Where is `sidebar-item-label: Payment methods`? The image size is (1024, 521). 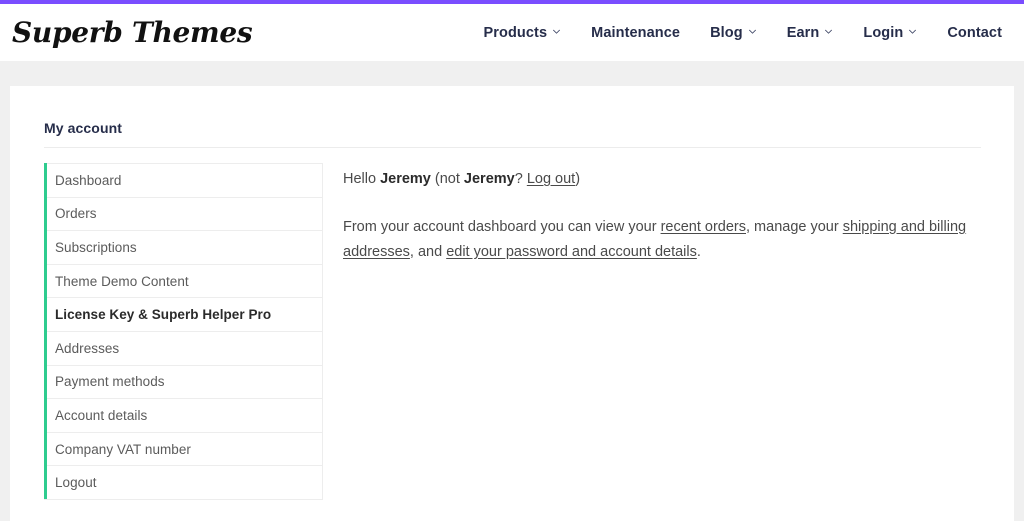
sidebar-item-label: Payment methods is located at coordinates (110, 382).